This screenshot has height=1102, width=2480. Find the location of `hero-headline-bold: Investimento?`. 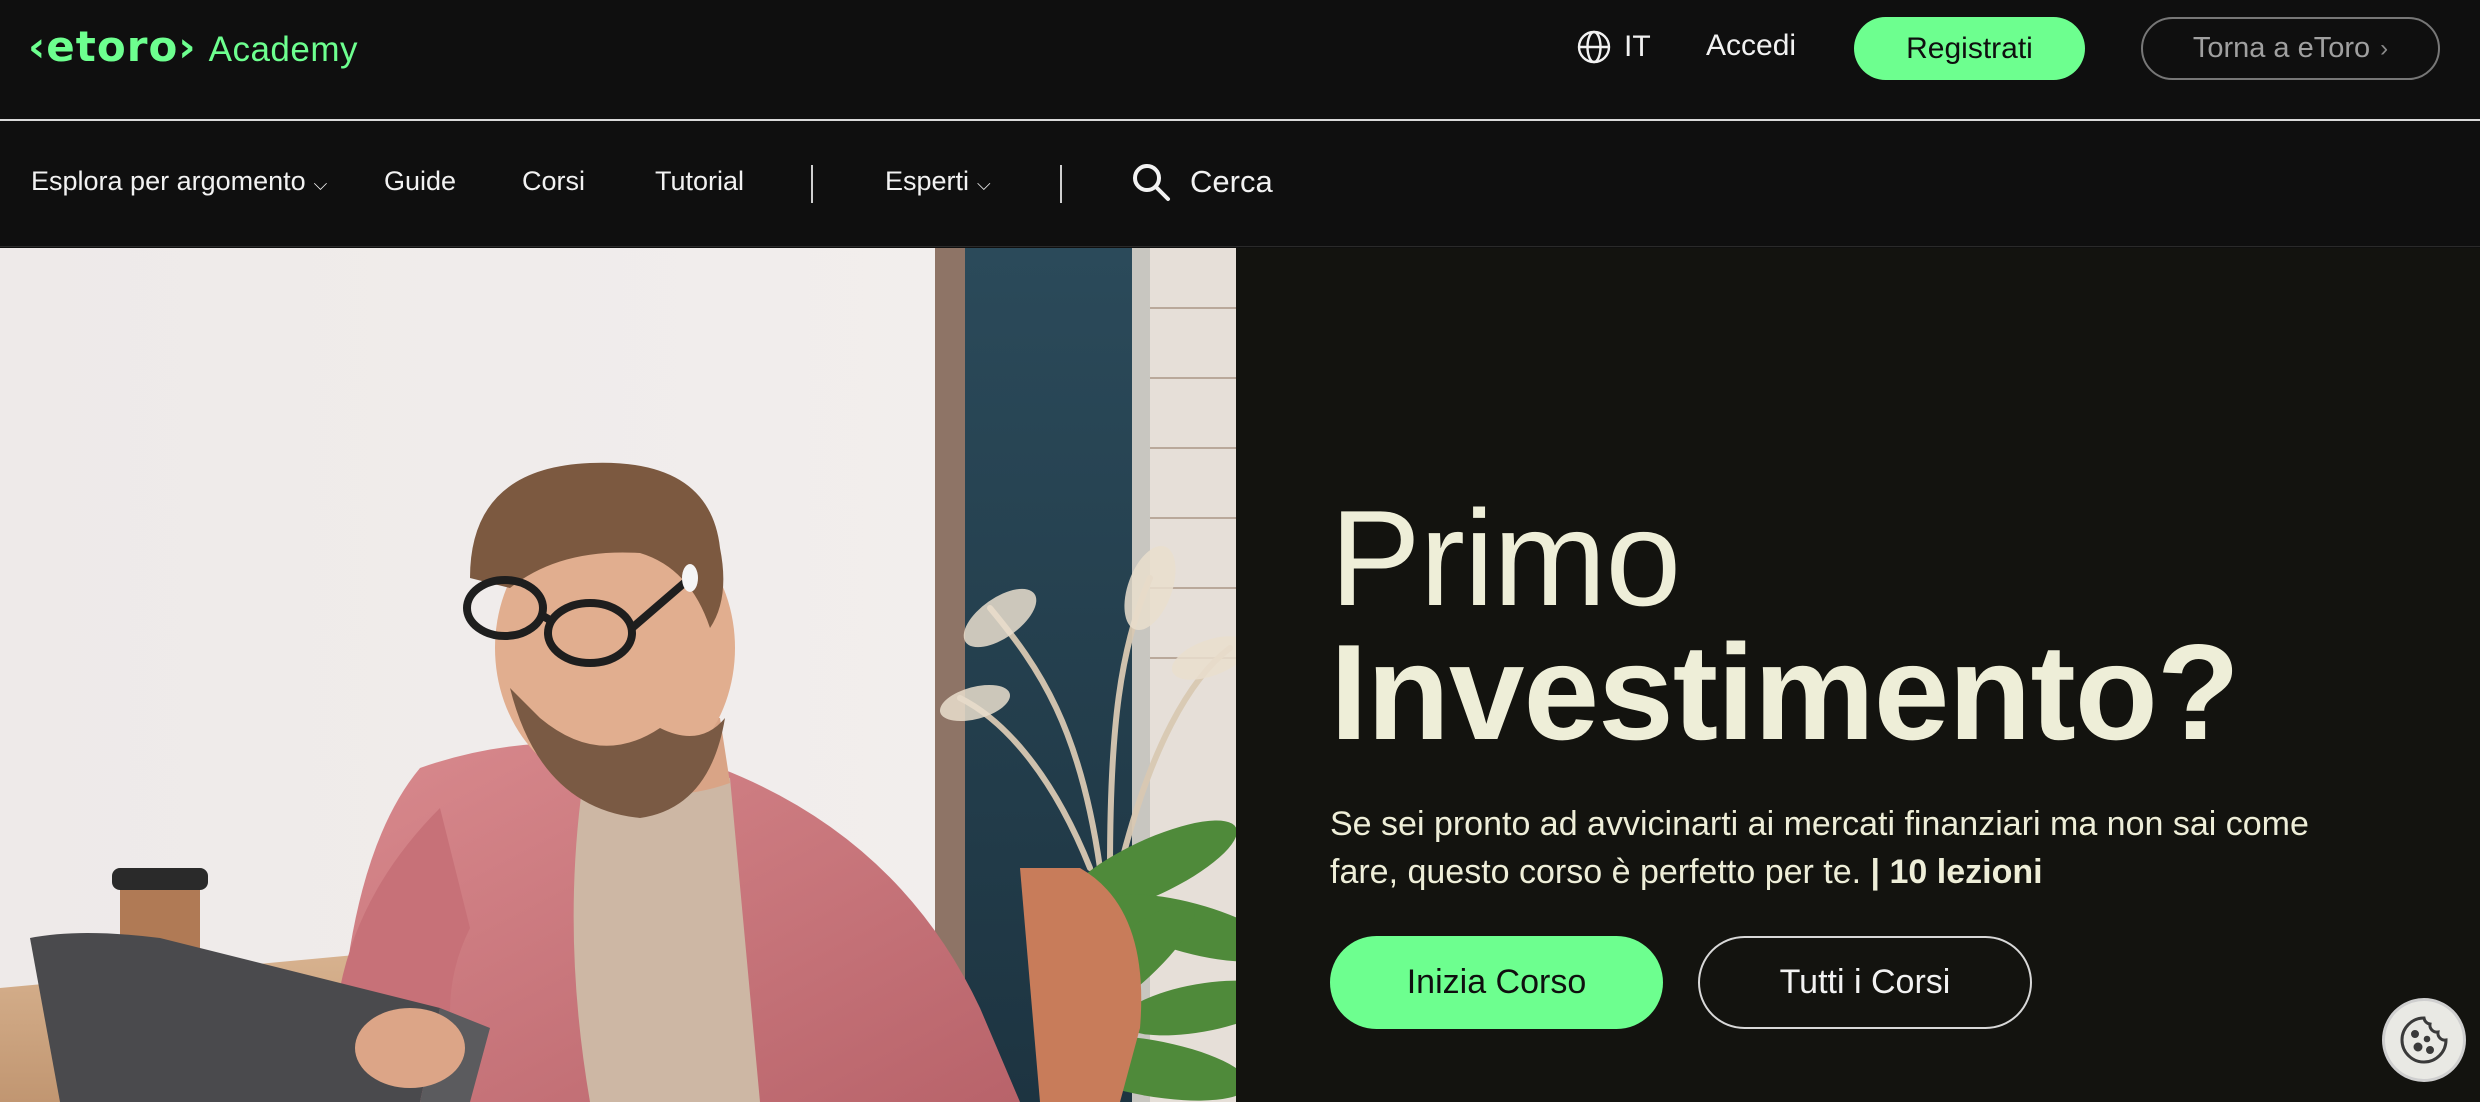

hero-headline-bold: Investimento? is located at coordinates (1785, 692).